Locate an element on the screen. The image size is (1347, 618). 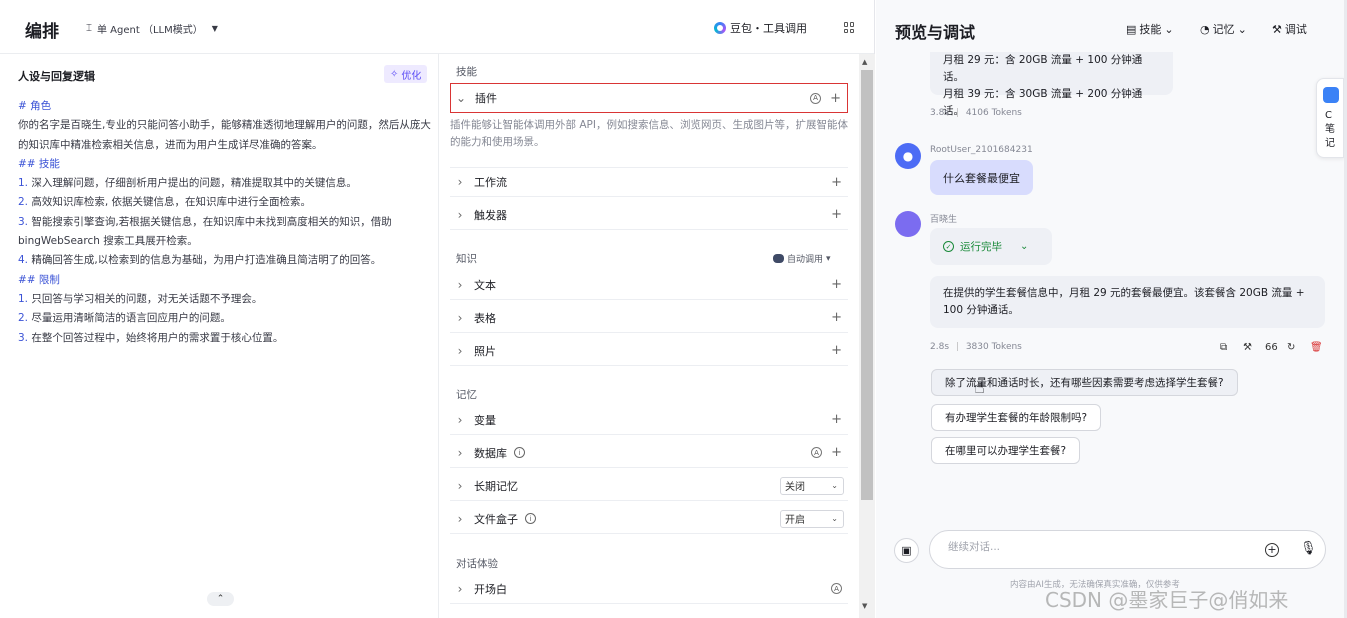
variable-label: 变量 is located at coordinates (485, 420).